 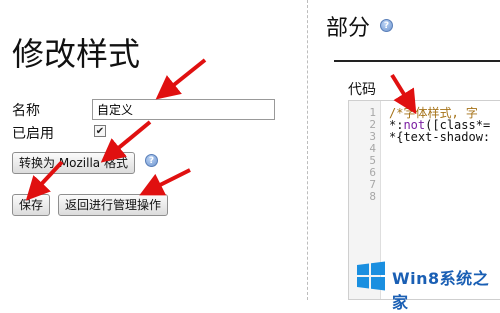 I want to click on section-divider, so click(x=417, y=61).